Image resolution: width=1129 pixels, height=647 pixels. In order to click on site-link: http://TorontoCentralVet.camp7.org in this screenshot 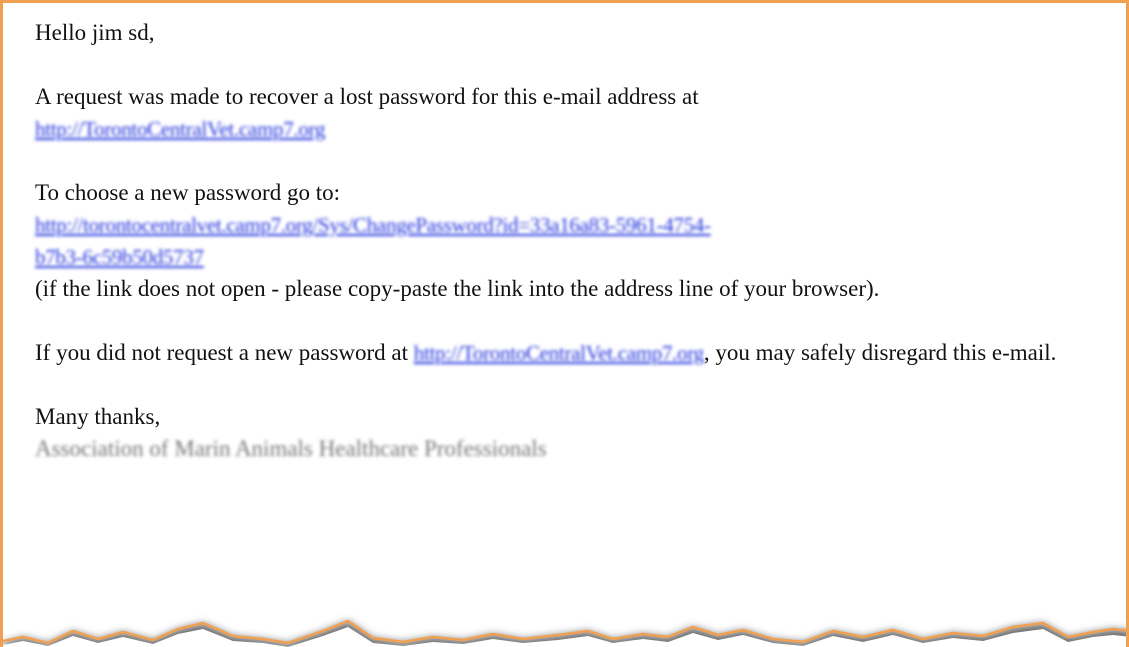, I will do `click(180, 129)`.